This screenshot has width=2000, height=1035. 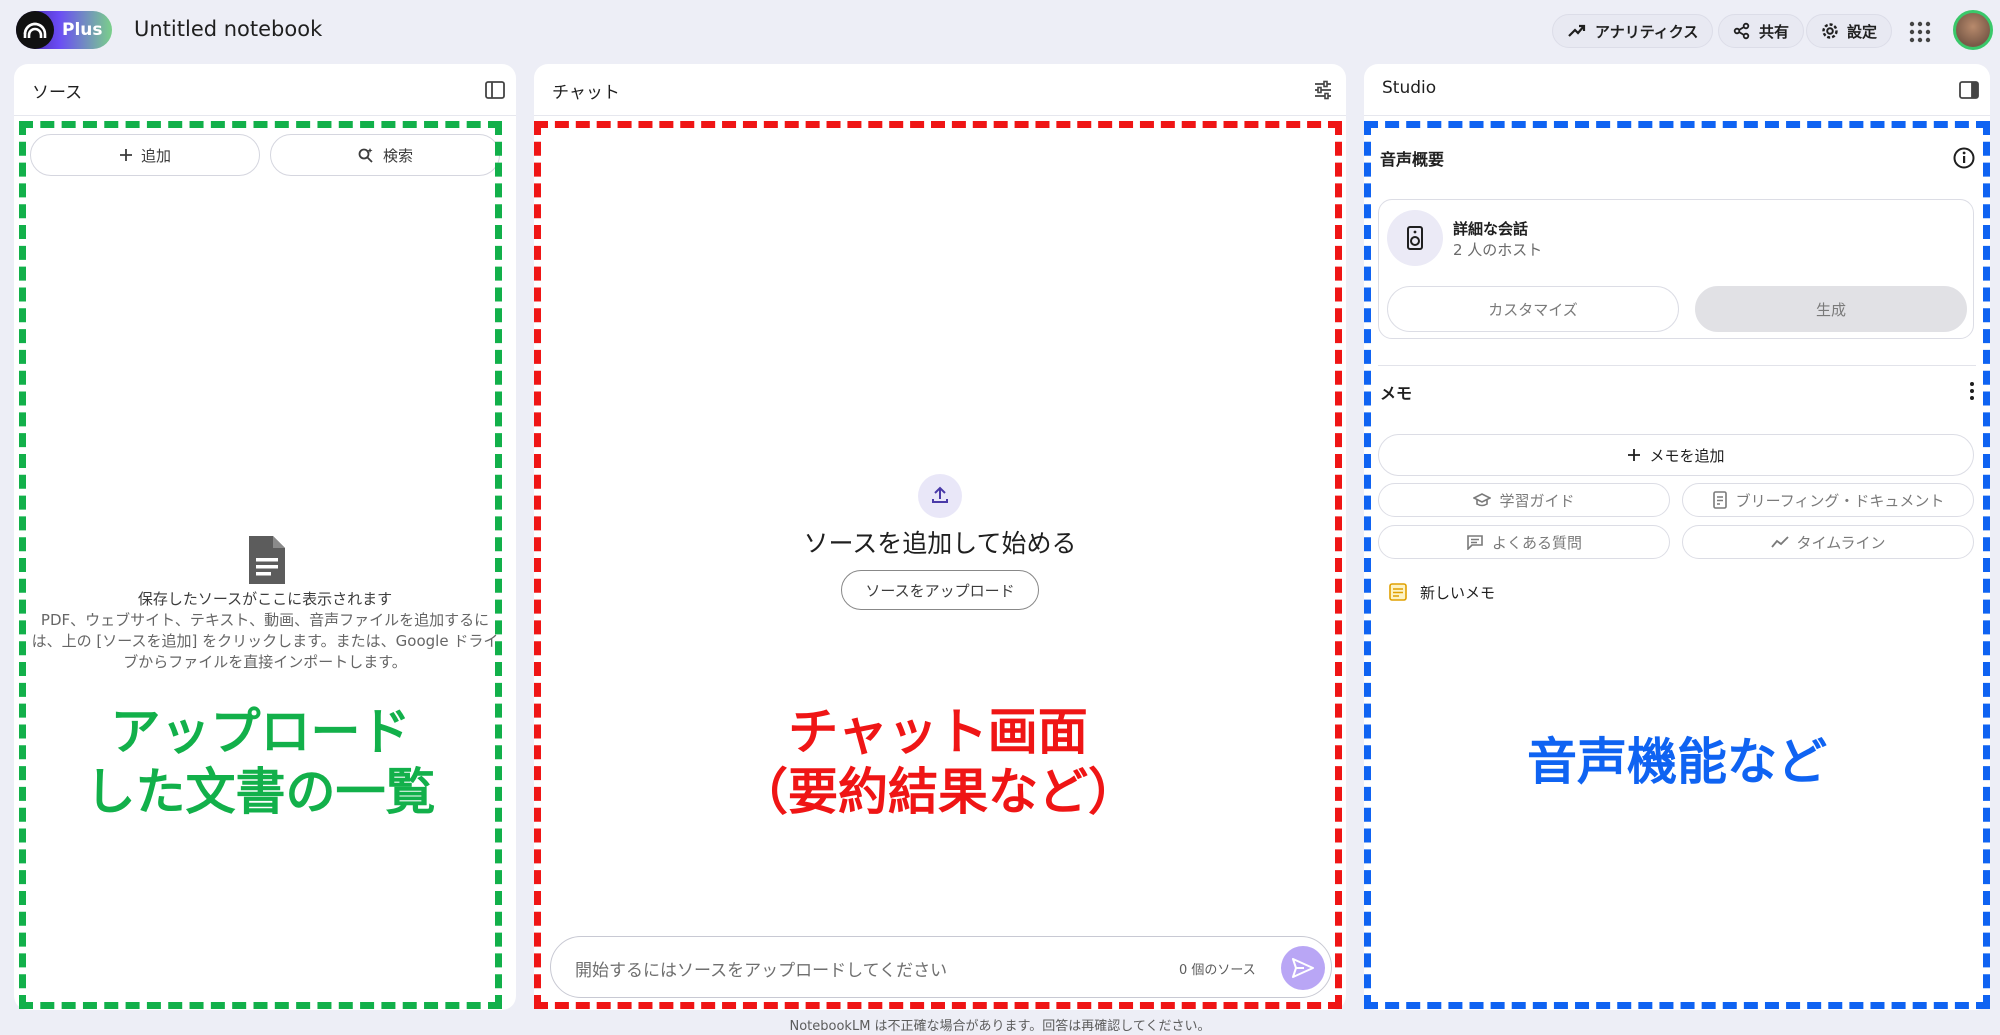 I want to click on search-label: 検索, so click(x=397, y=155).